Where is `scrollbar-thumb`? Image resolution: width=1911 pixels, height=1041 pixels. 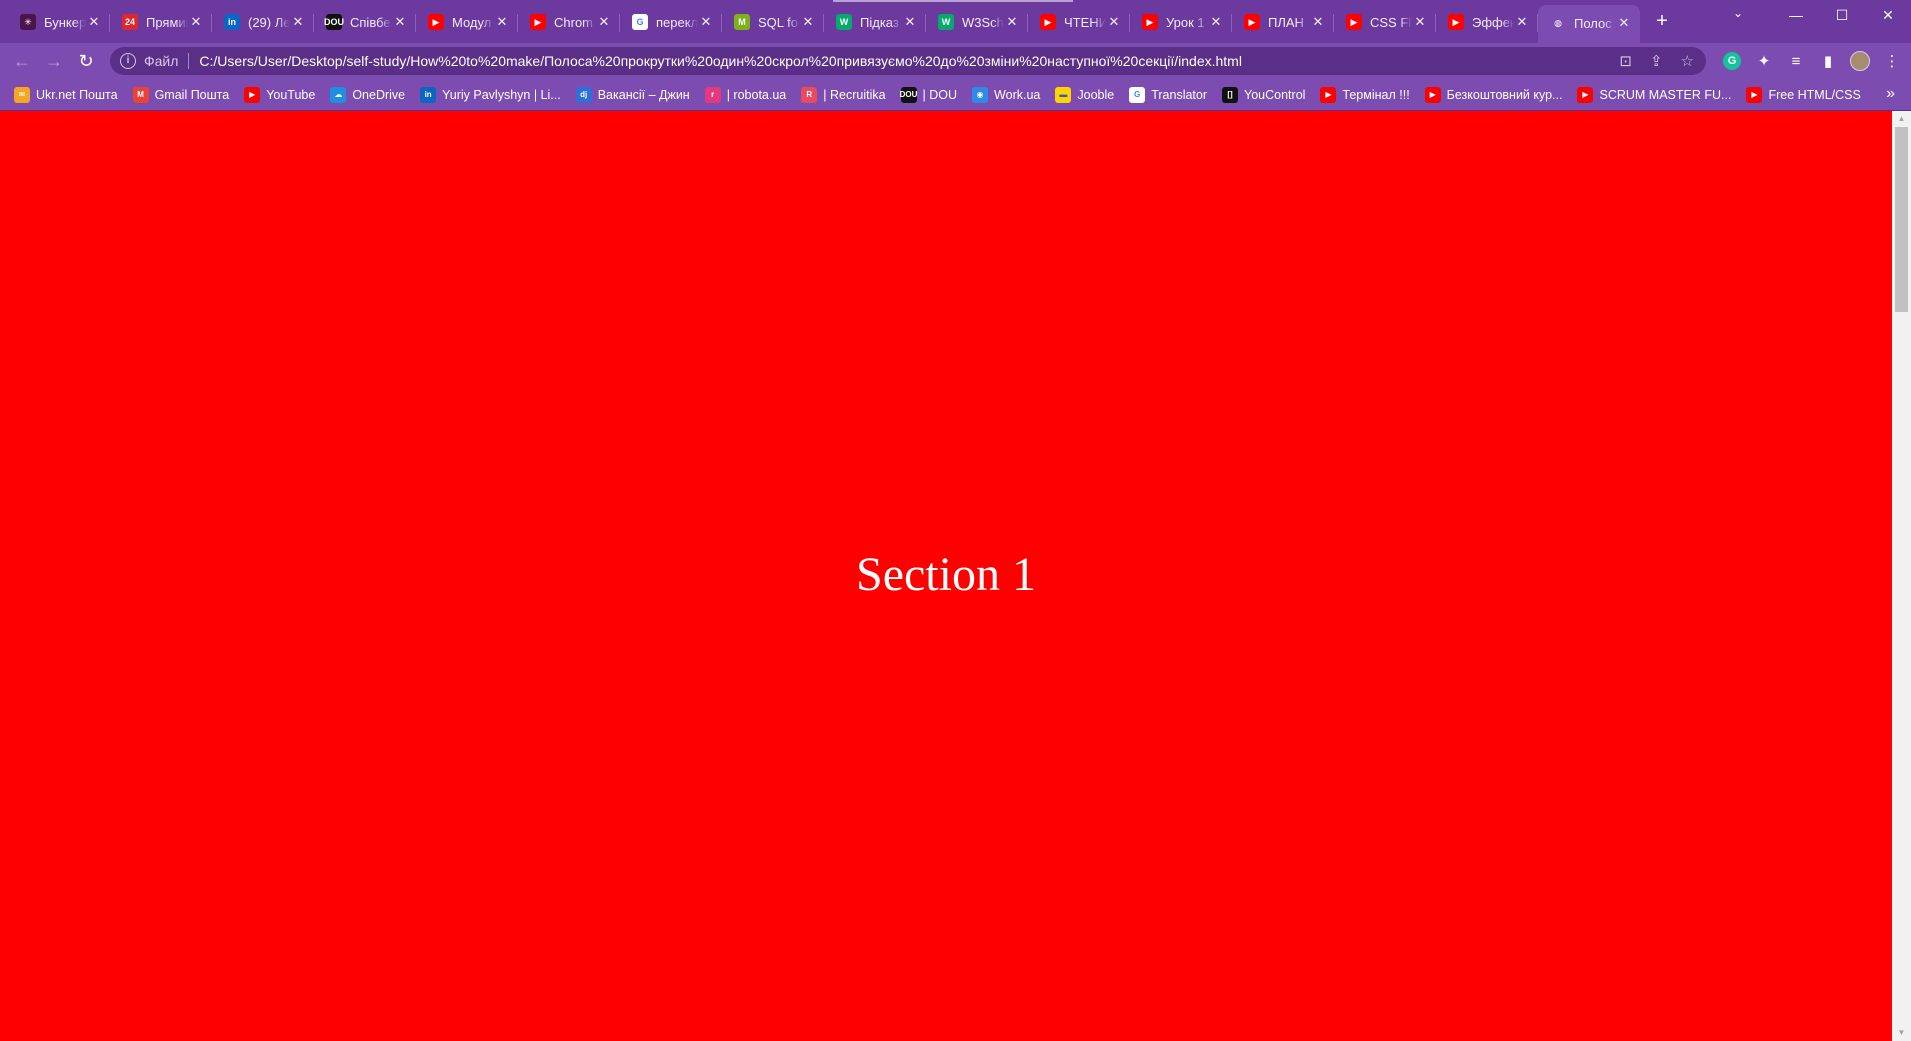 scrollbar-thumb is located at coordinates (1901, 219).